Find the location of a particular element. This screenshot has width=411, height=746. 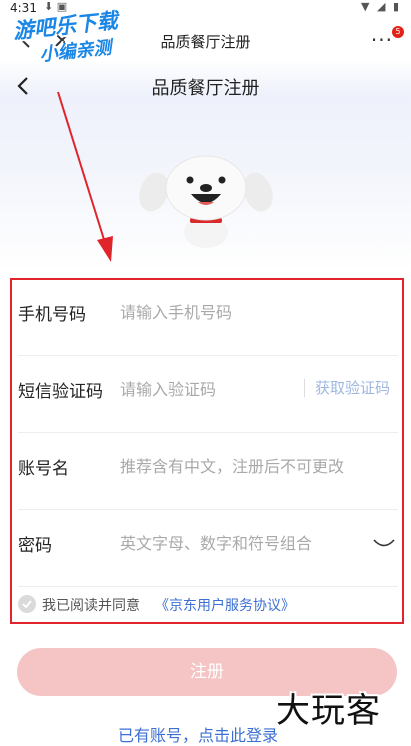

phone-label: 手机号码 is located at coordinates (52, 315).